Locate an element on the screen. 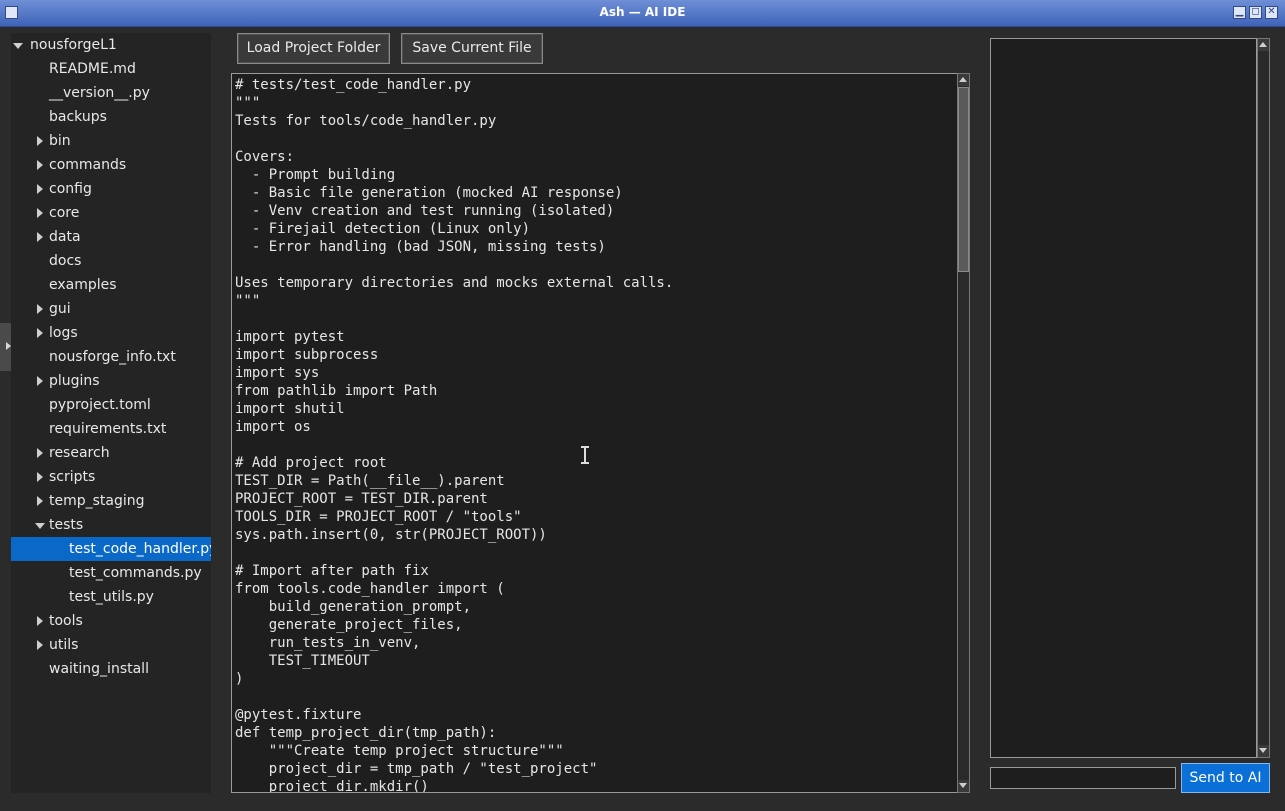 Image resolution: width=1285 pixels, height=811 pixels. code-line: run_tests_in_venv, is located at coordinates (328, 643).